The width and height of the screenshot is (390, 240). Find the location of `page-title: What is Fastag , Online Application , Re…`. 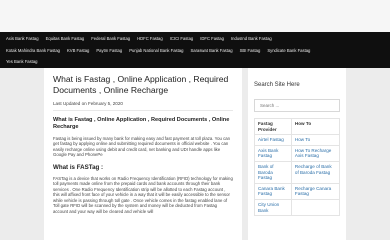

page-title: What is Fastag , Online Application , Re… is located at coordinates (141, 84).